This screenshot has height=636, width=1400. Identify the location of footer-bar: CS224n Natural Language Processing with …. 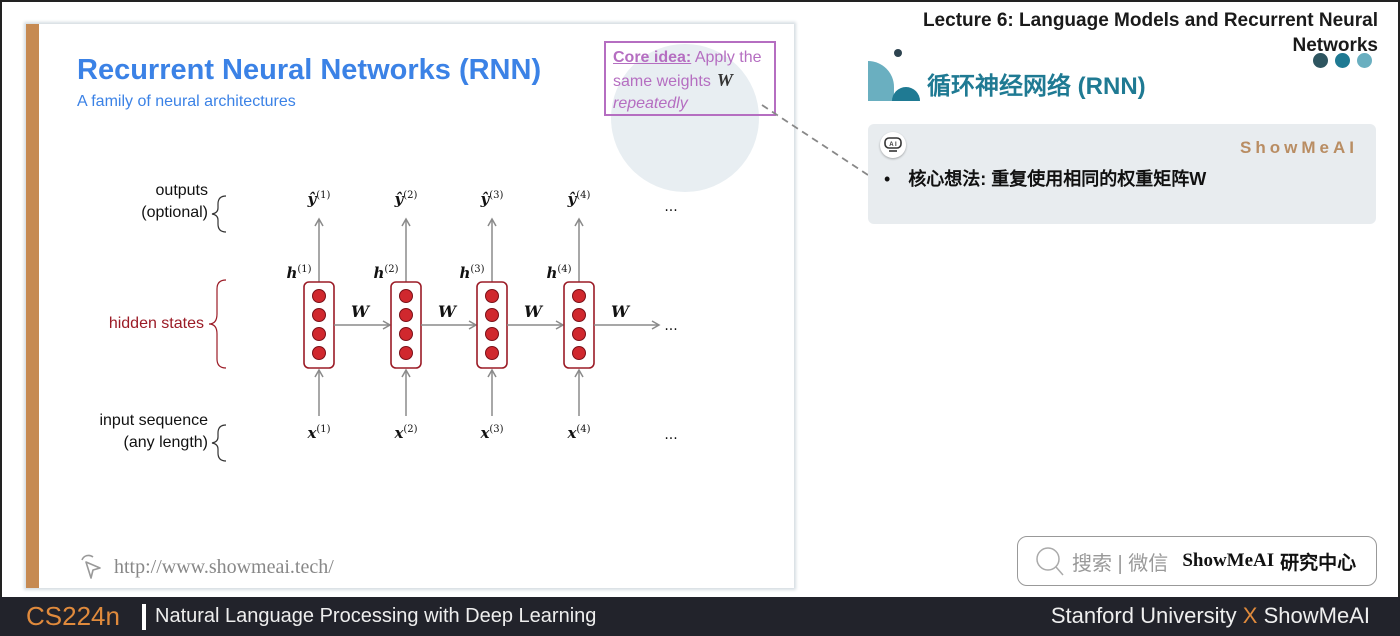
(700, 616).